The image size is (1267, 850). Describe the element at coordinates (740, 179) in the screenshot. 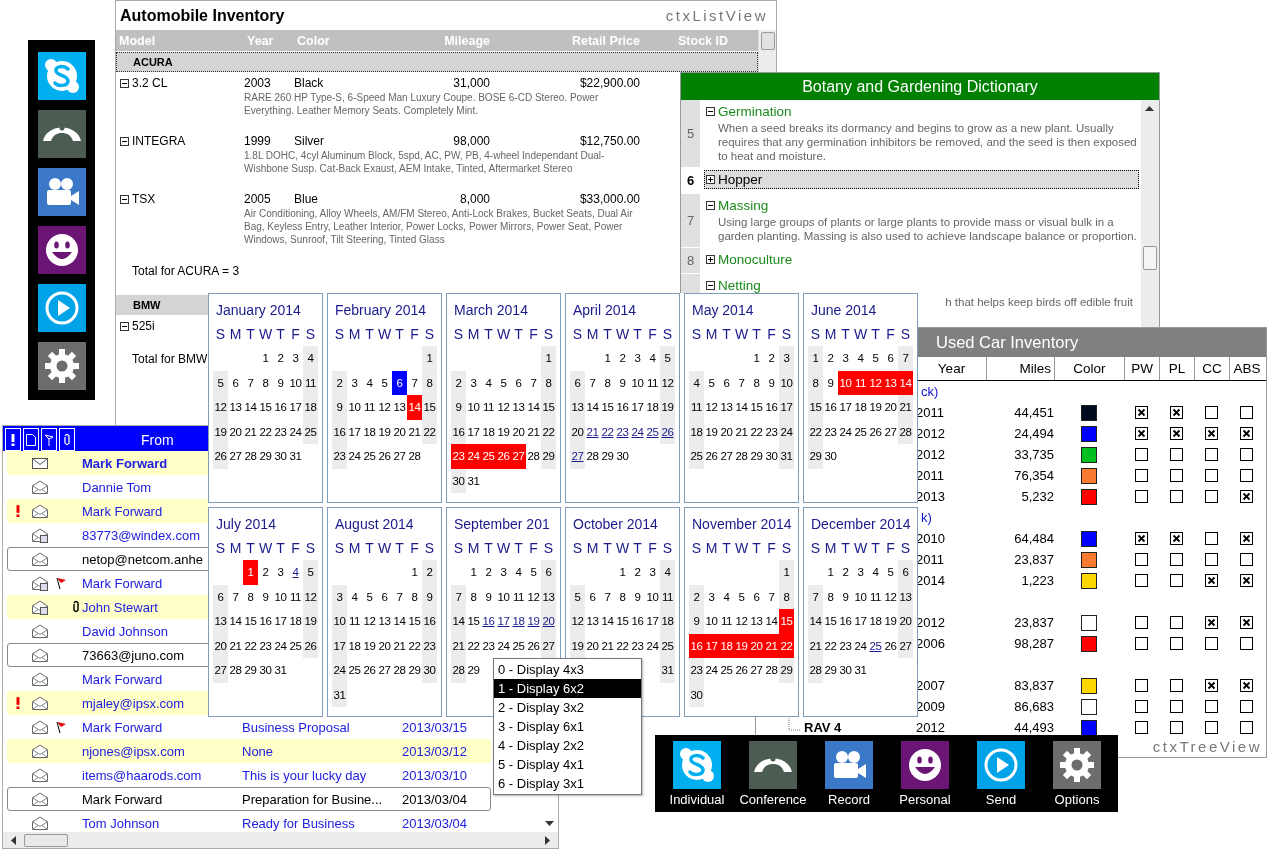

I see `term: Hopper` at that location.